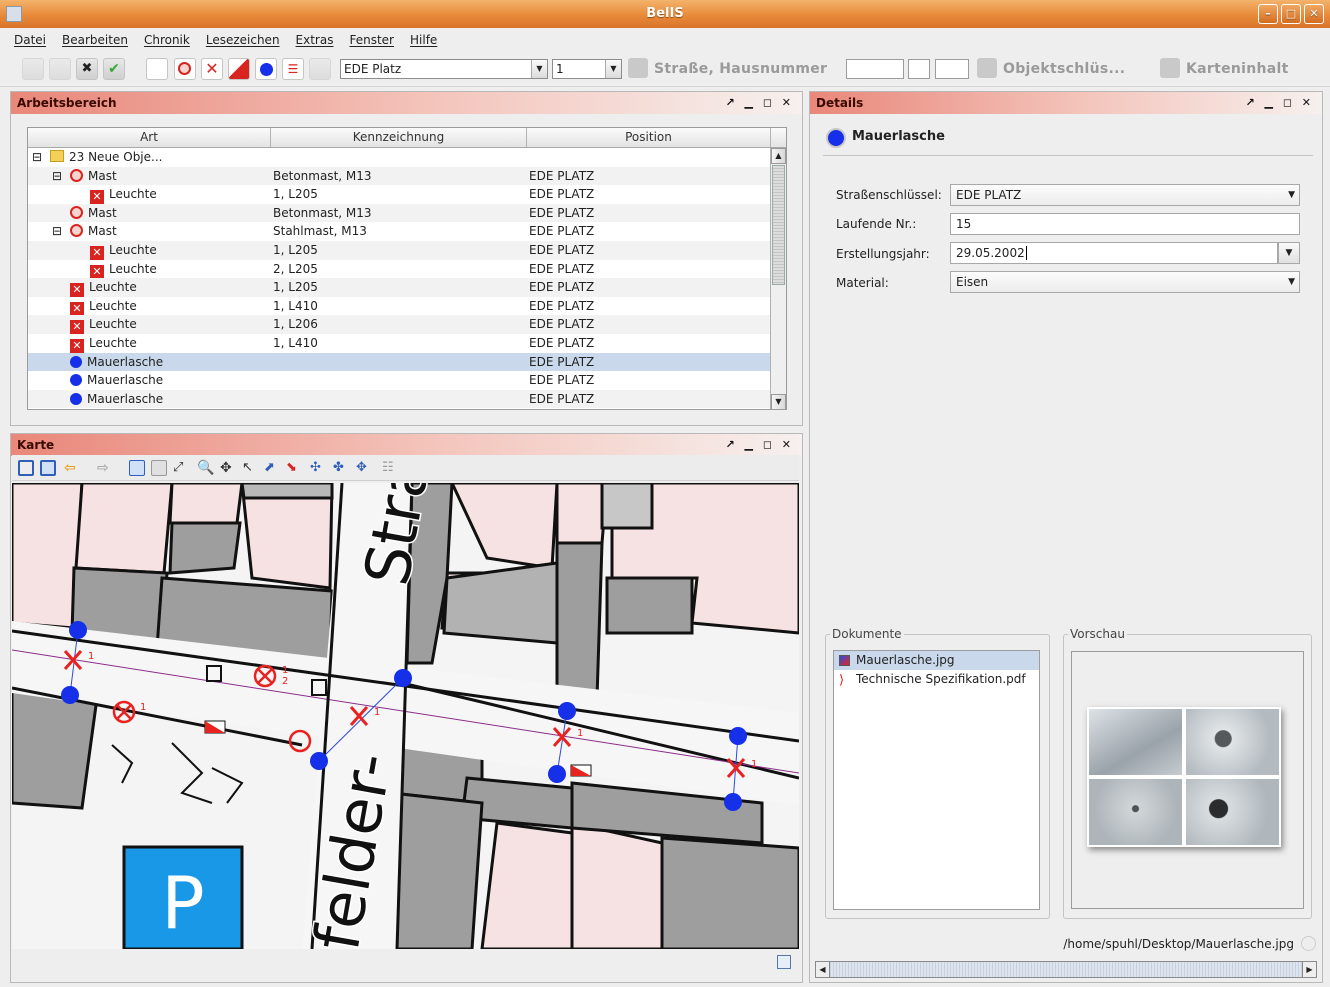  What do you see at coordinates (407, 176) in the screenshot?
I see `table-row: ⊟ Mast Betonmast, M13 EDE PLATZ` at bounding box center [407, 176].